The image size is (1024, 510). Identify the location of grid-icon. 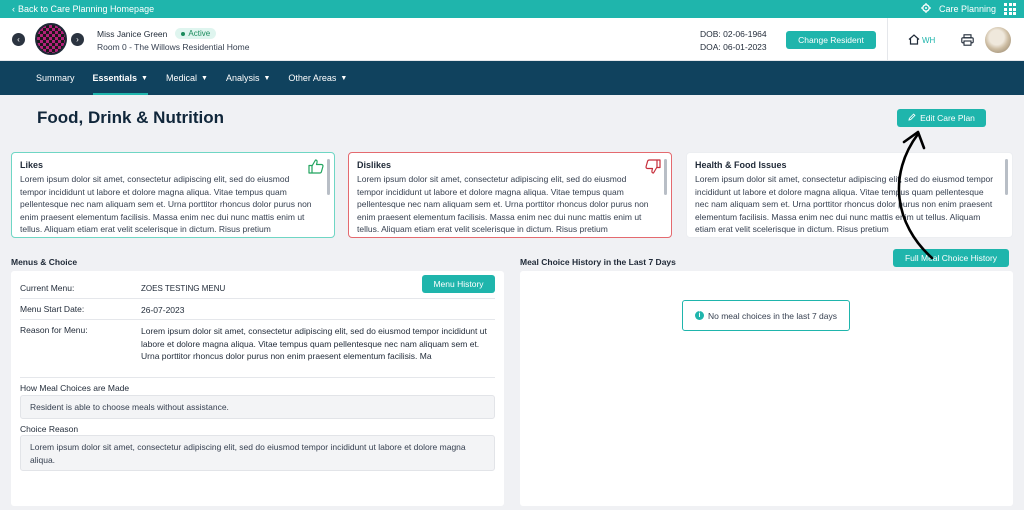
(1010, 9).